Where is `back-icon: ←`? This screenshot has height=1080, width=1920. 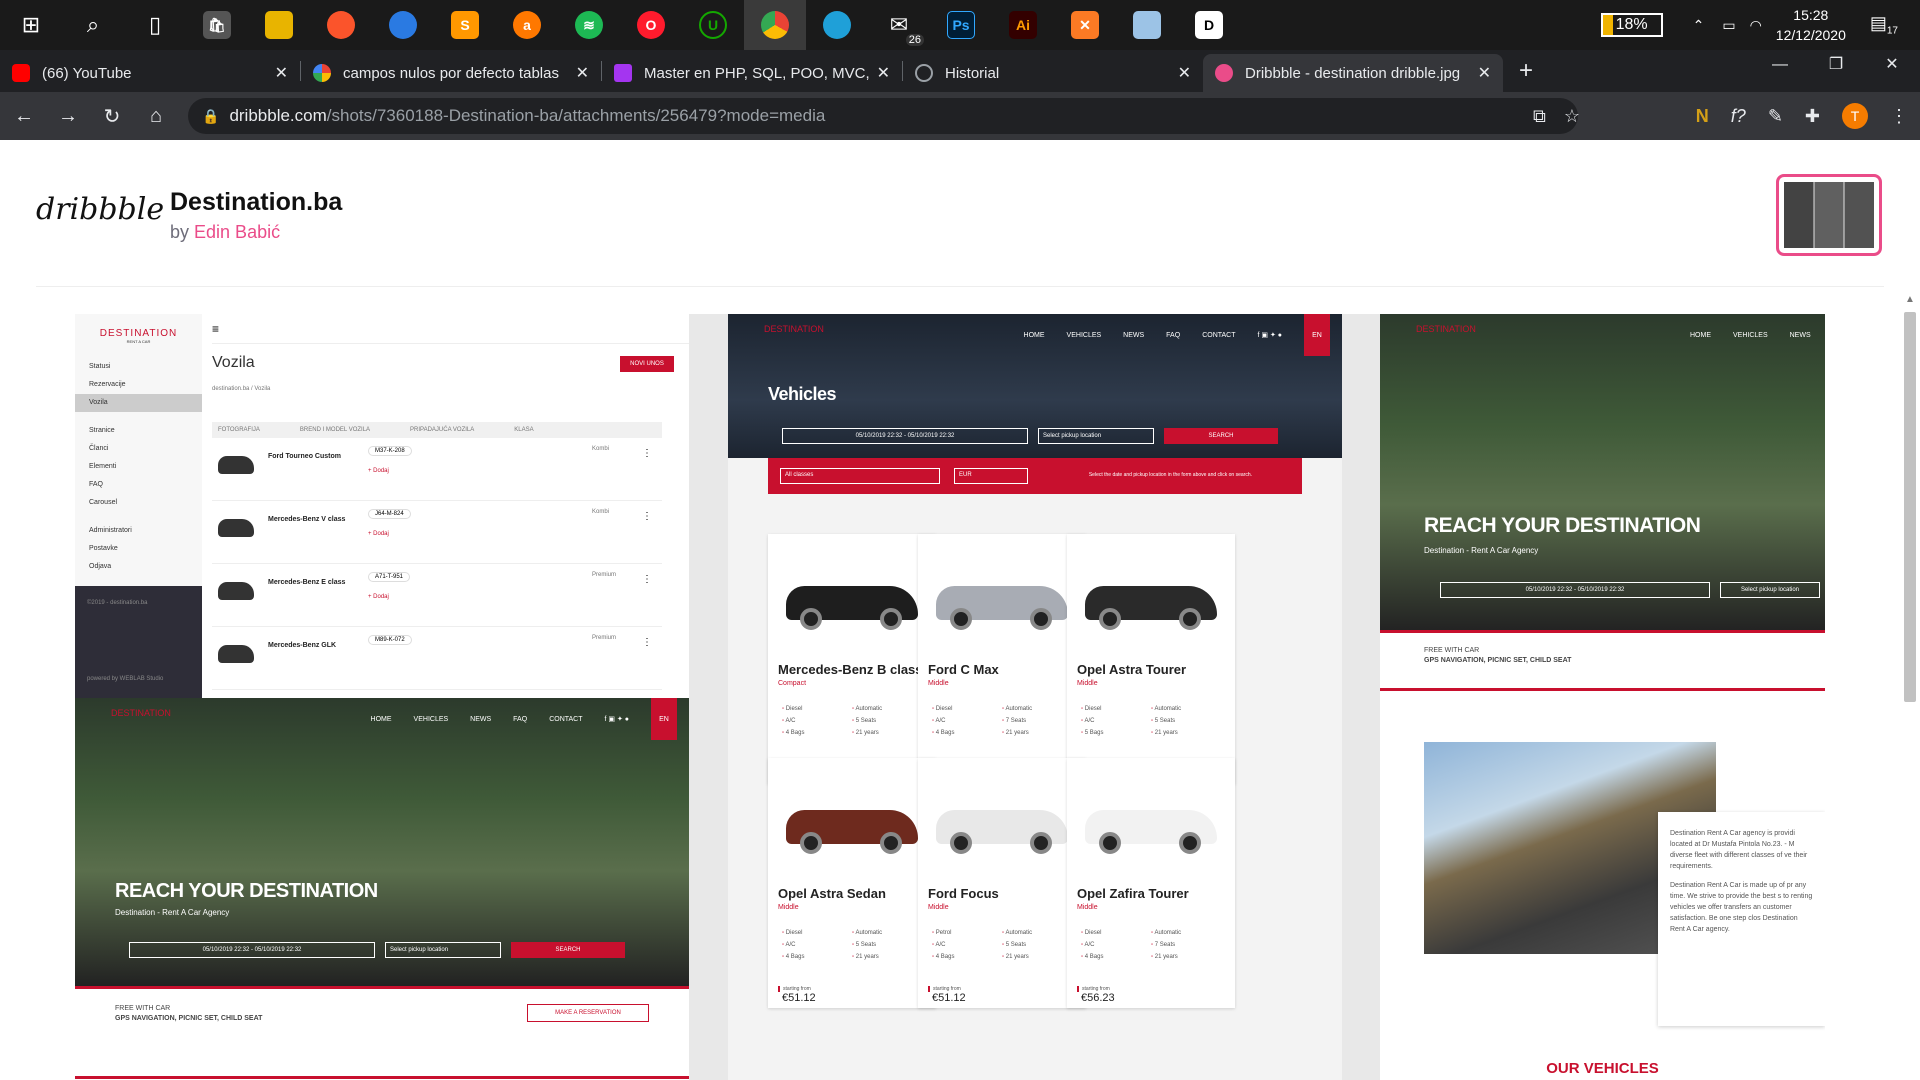 back-icon: ← is located at coordinates (24, 116).